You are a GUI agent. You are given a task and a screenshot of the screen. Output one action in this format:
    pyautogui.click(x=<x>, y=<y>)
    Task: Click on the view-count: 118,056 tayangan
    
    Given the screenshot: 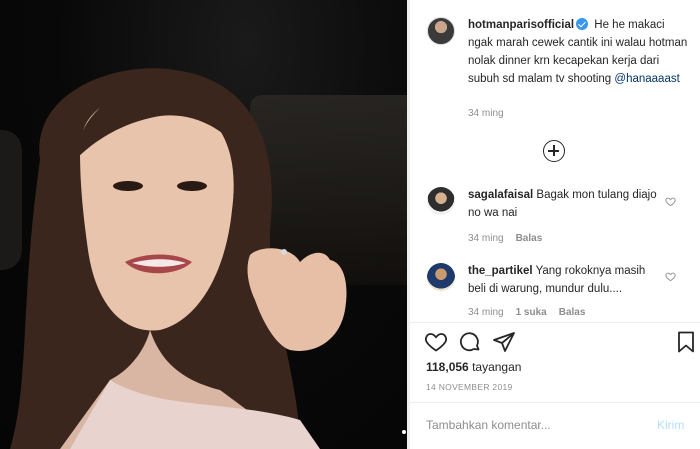 What is the action you would take?
    pyautogui.click(x=473, y=367)
    